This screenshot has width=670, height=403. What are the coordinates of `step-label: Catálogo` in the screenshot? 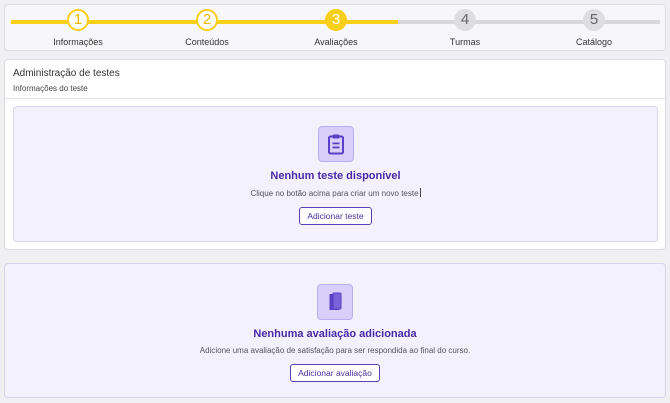 It's located at (594, 42).